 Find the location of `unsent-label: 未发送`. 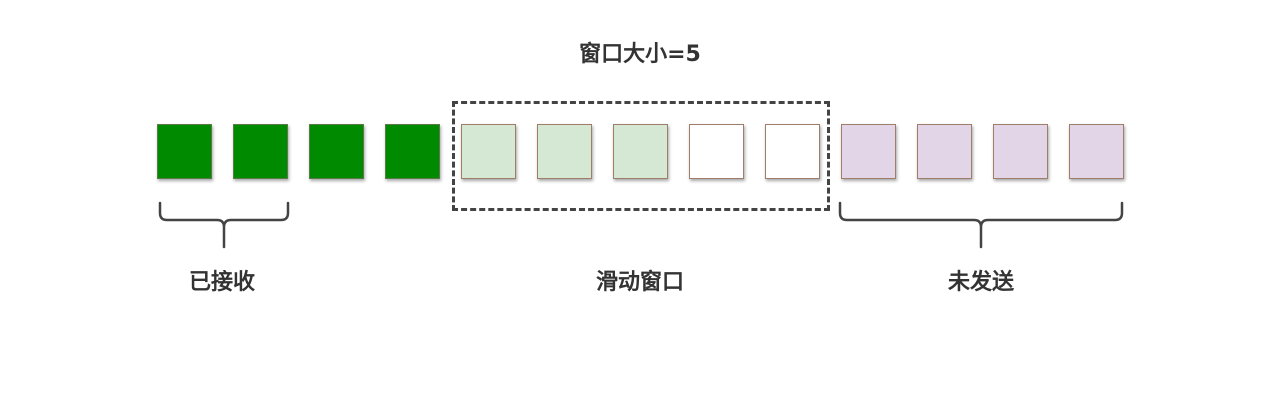

unsent-label: 未发送 is located at coordinates (981, 282).